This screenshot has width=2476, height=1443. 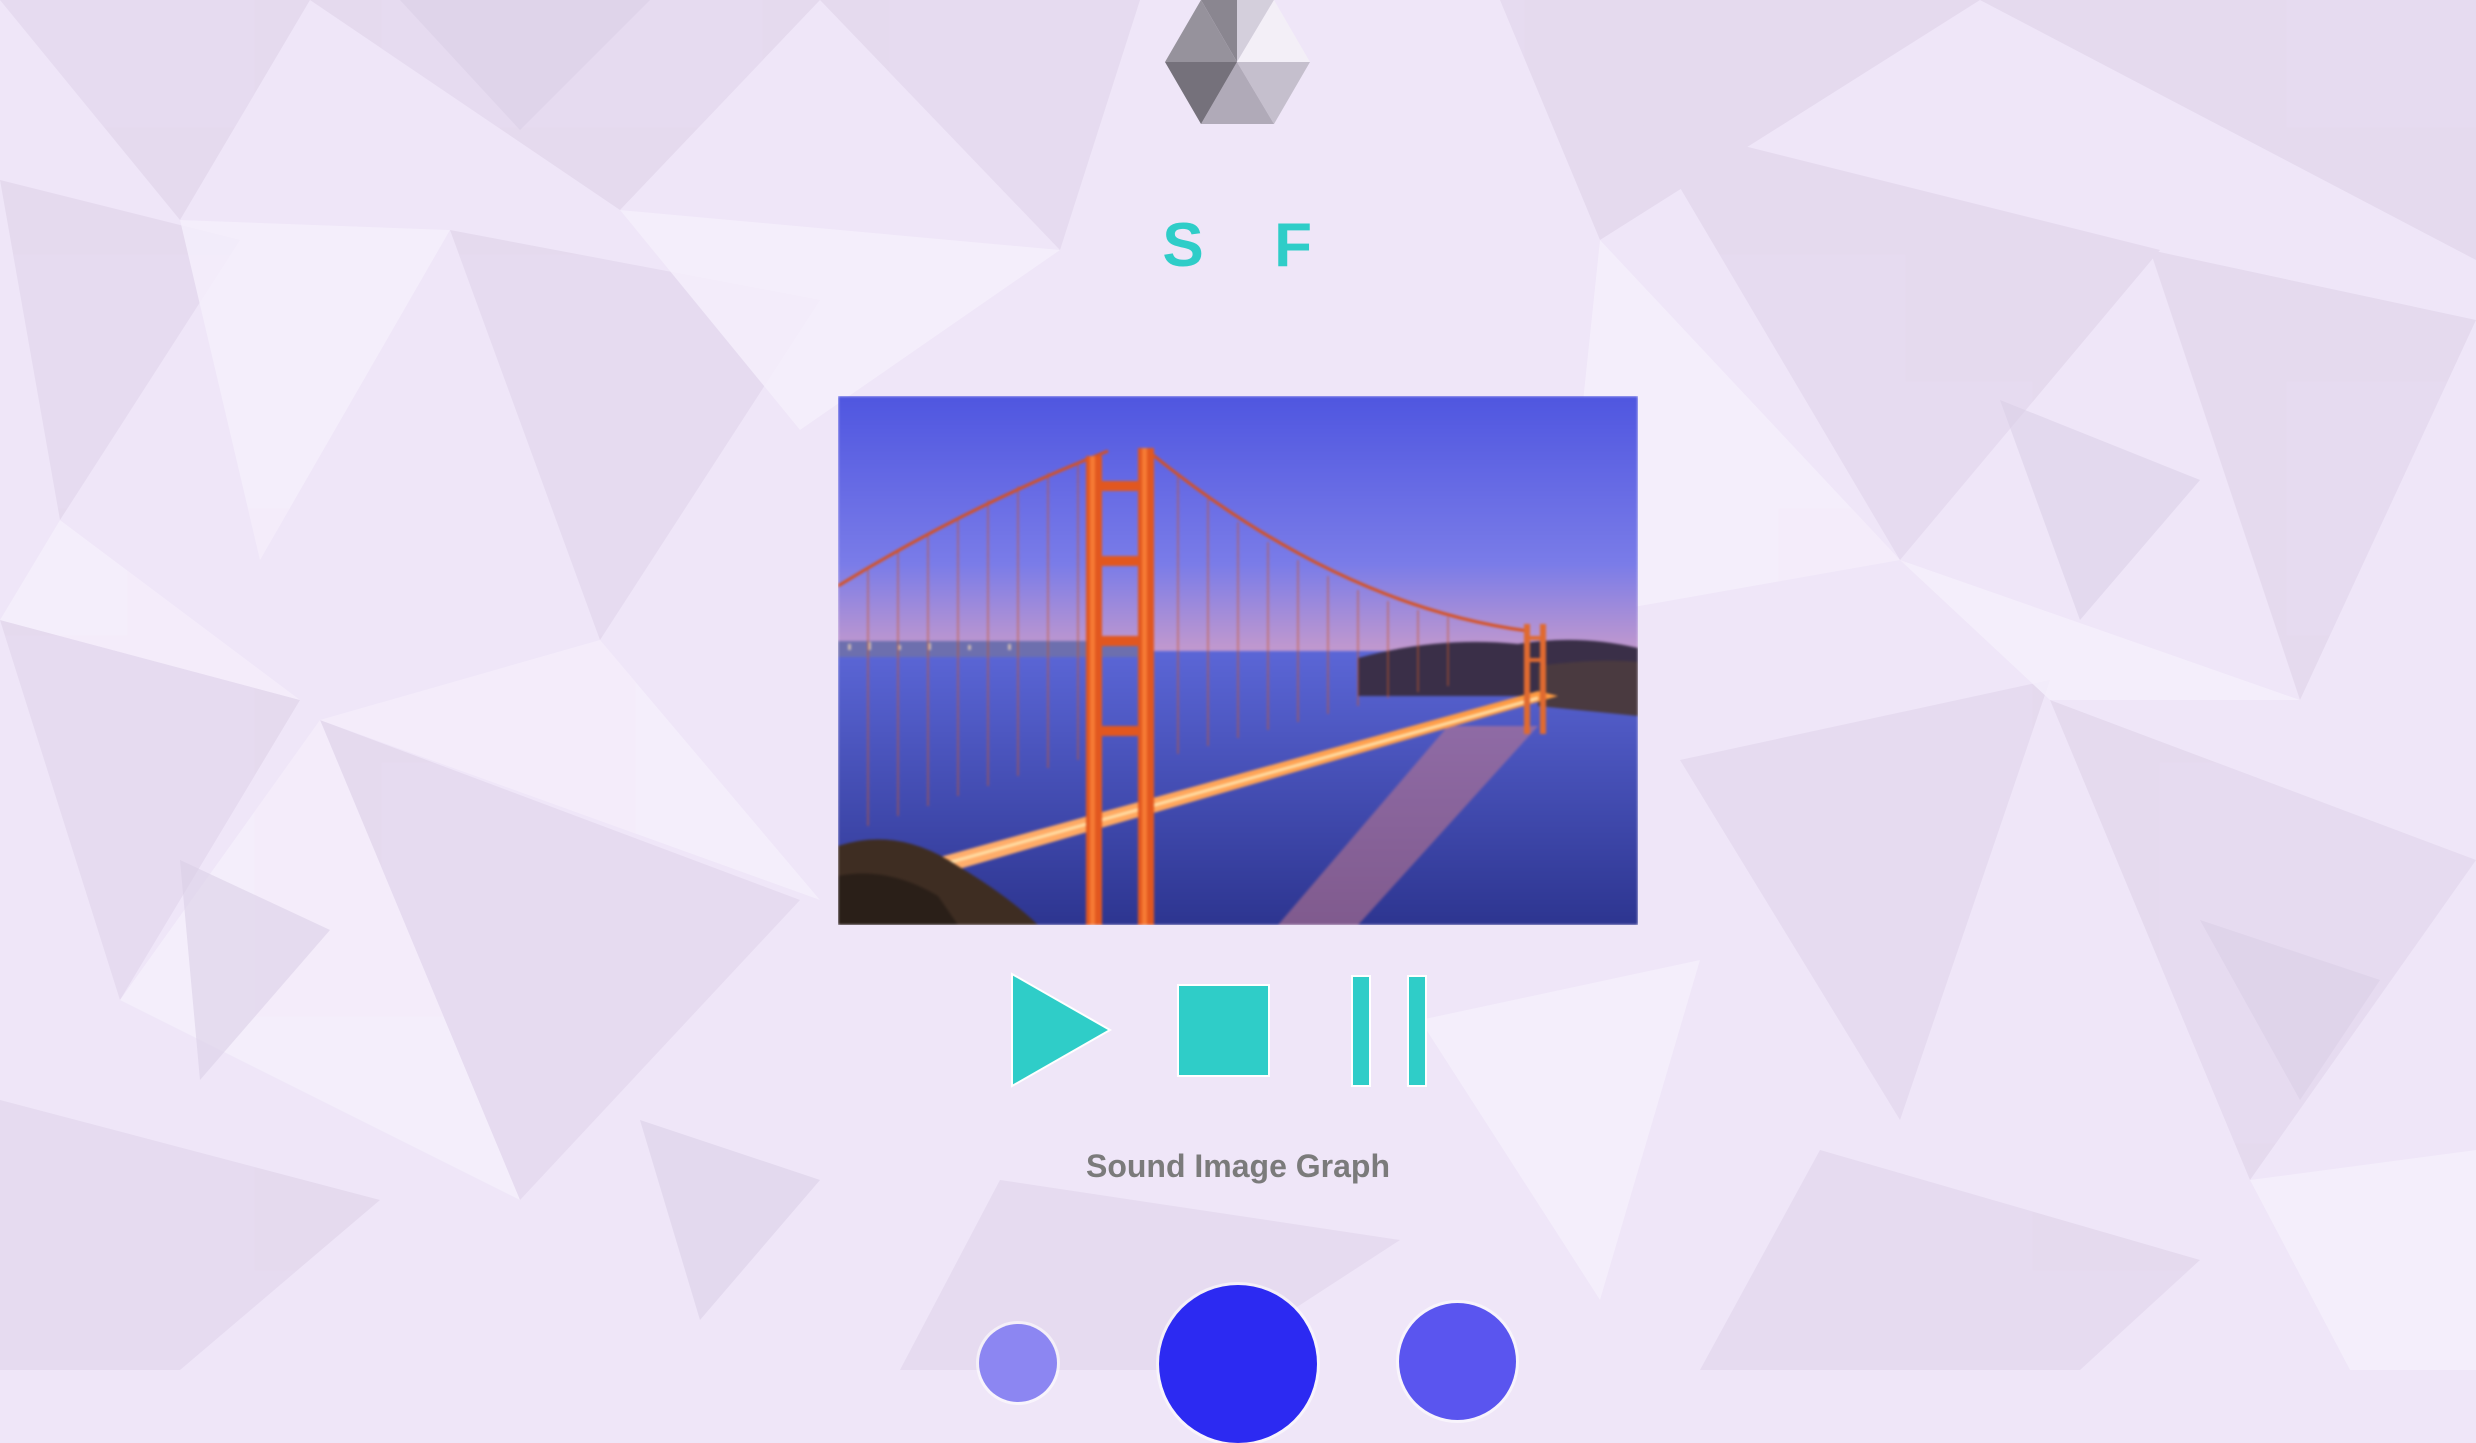 What do you see at coordinates (1238, 245) in the screenshot?
I see `app-title: SF` at bounding box center [1238, 245].